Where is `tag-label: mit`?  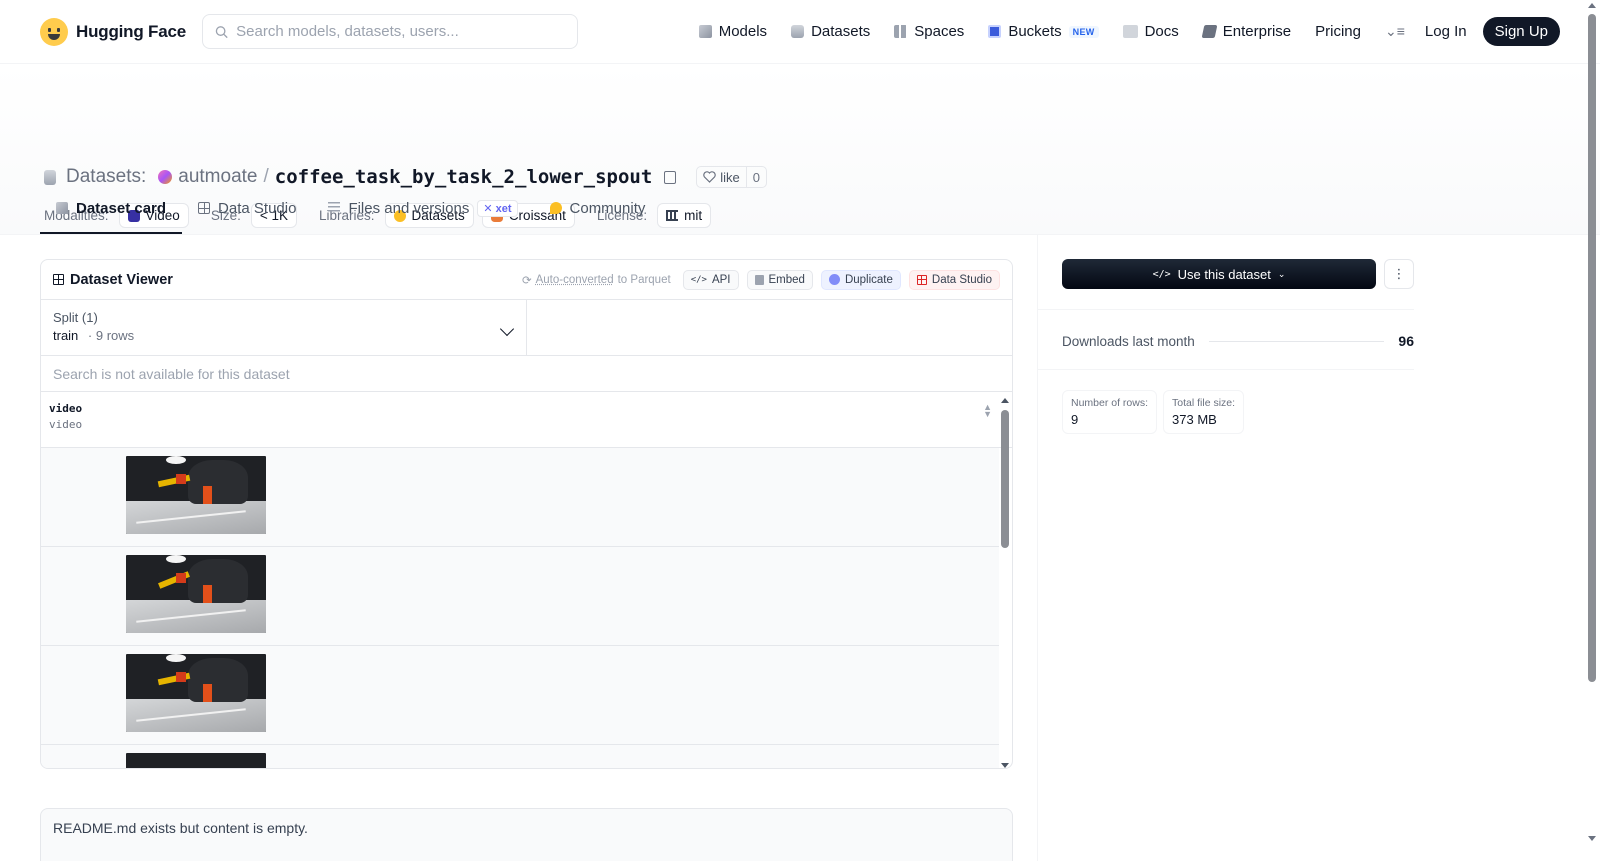
tag-label: mit is located at coordinates (693, 215).